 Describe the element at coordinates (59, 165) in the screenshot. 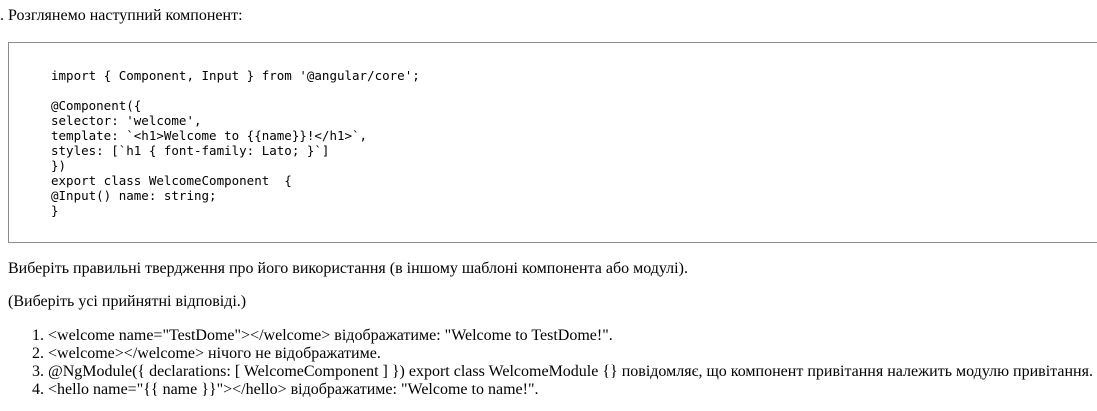

I see `code-line: })` at that location.